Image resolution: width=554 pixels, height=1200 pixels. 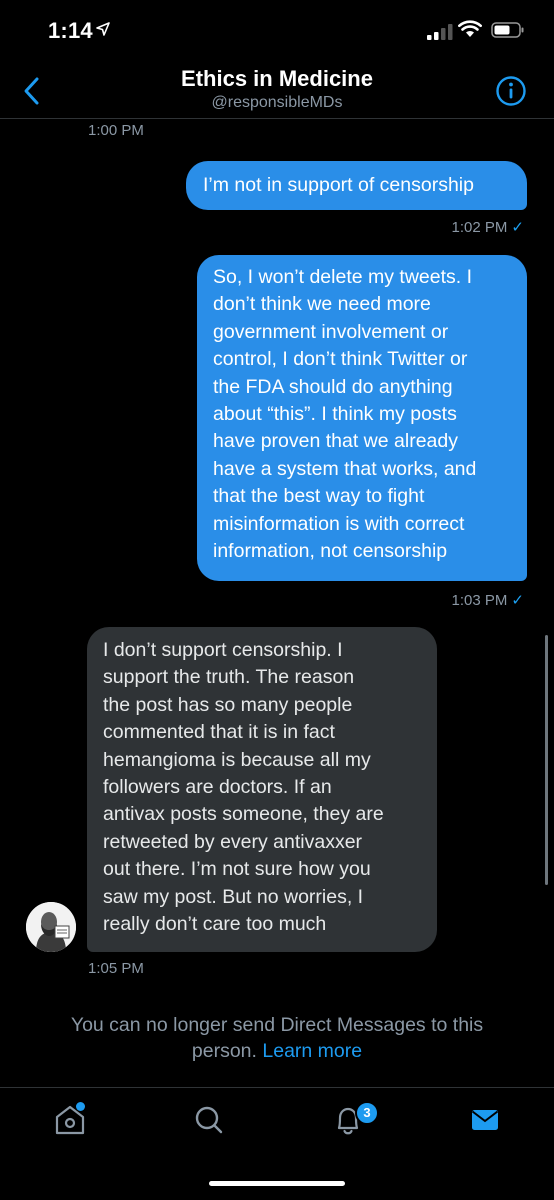 I want to click on message-line: I don’t support censorship. I, so click(x=223, y=650).